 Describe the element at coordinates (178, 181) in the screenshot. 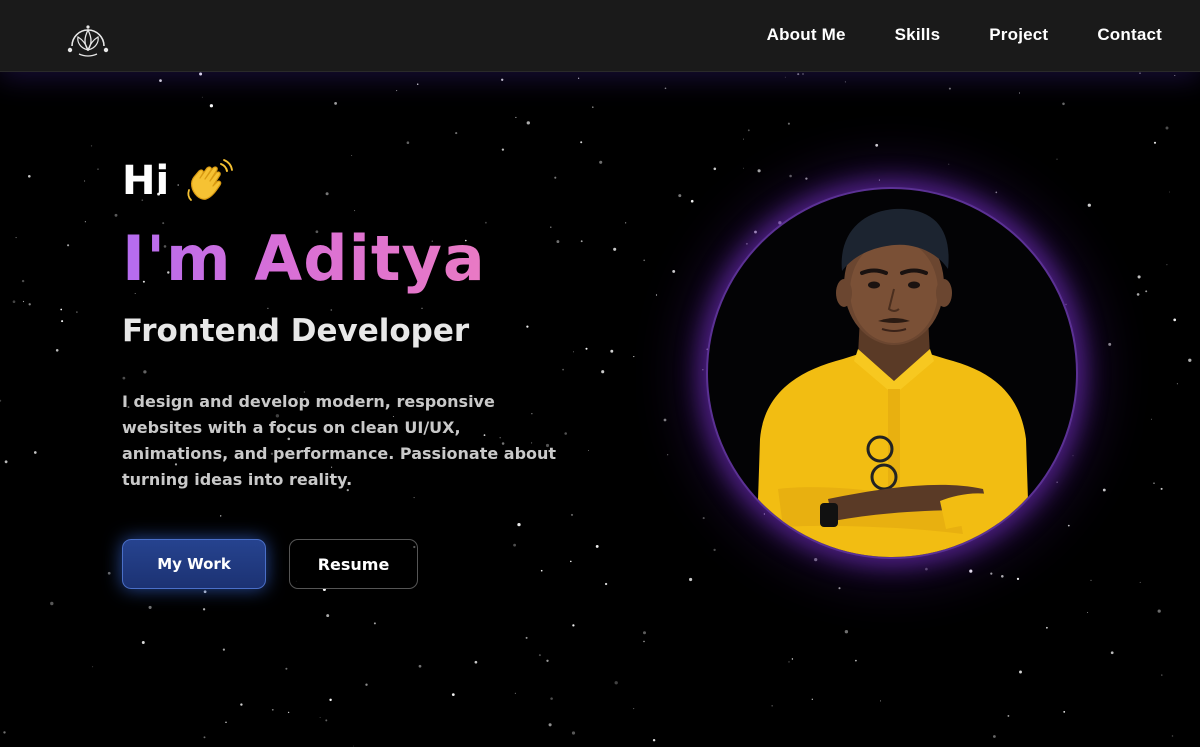

I see `hero-greeting: Hi` at that location.